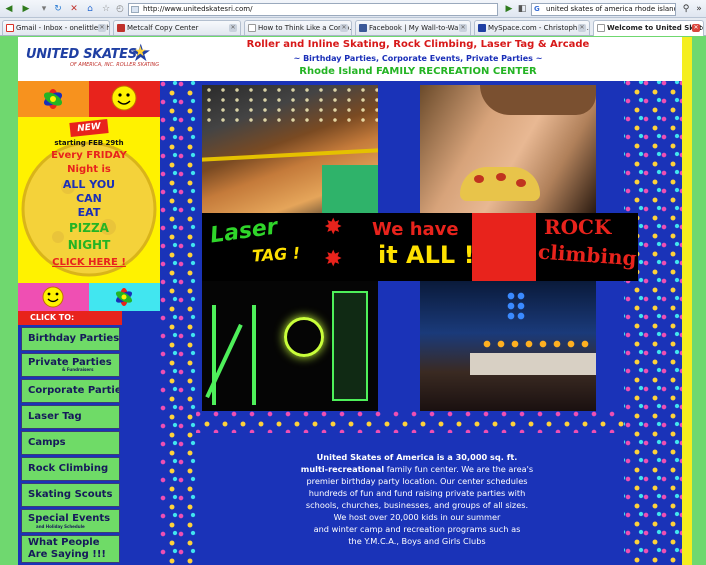  I want to click on search-go-icon: ⚲, so click(686, 9).